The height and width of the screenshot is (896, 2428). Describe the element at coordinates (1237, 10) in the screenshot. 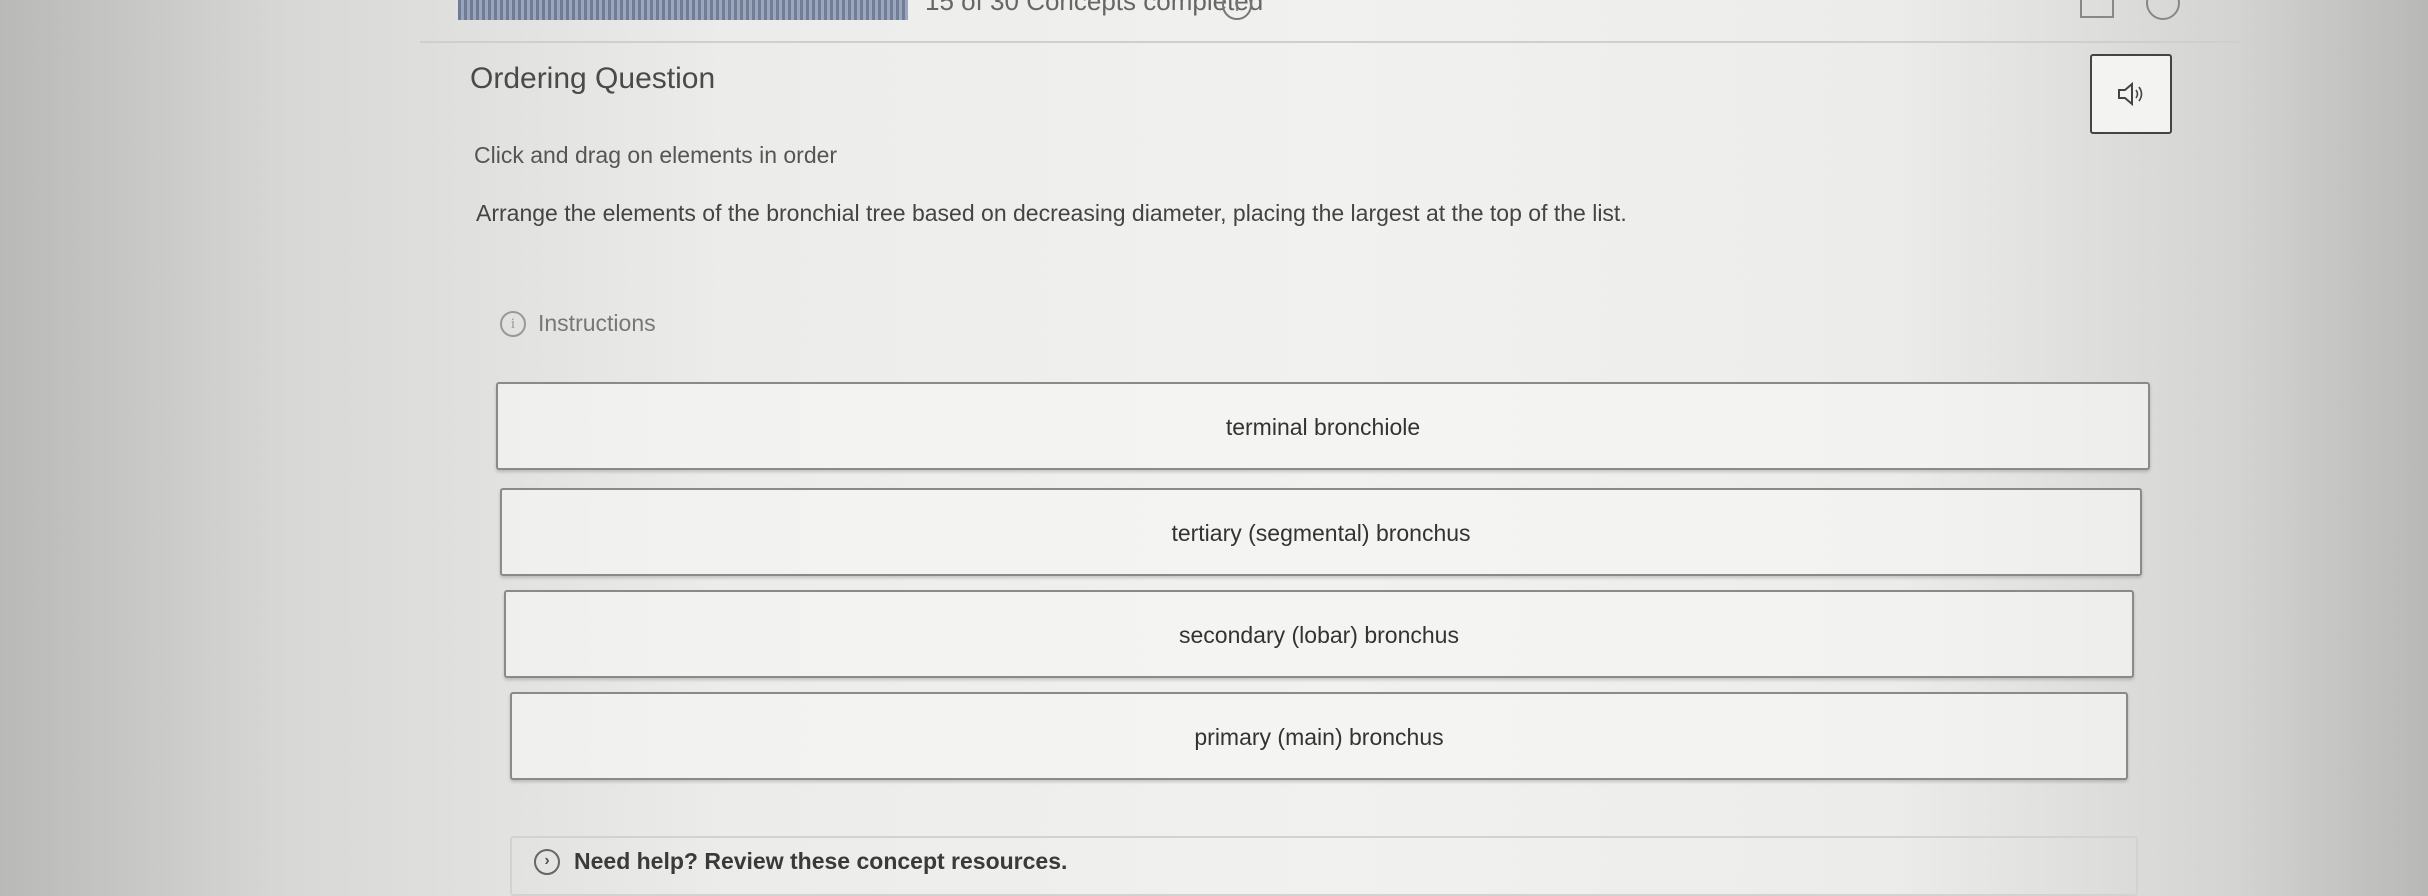

I see `progress-info-icon: i` at that location.